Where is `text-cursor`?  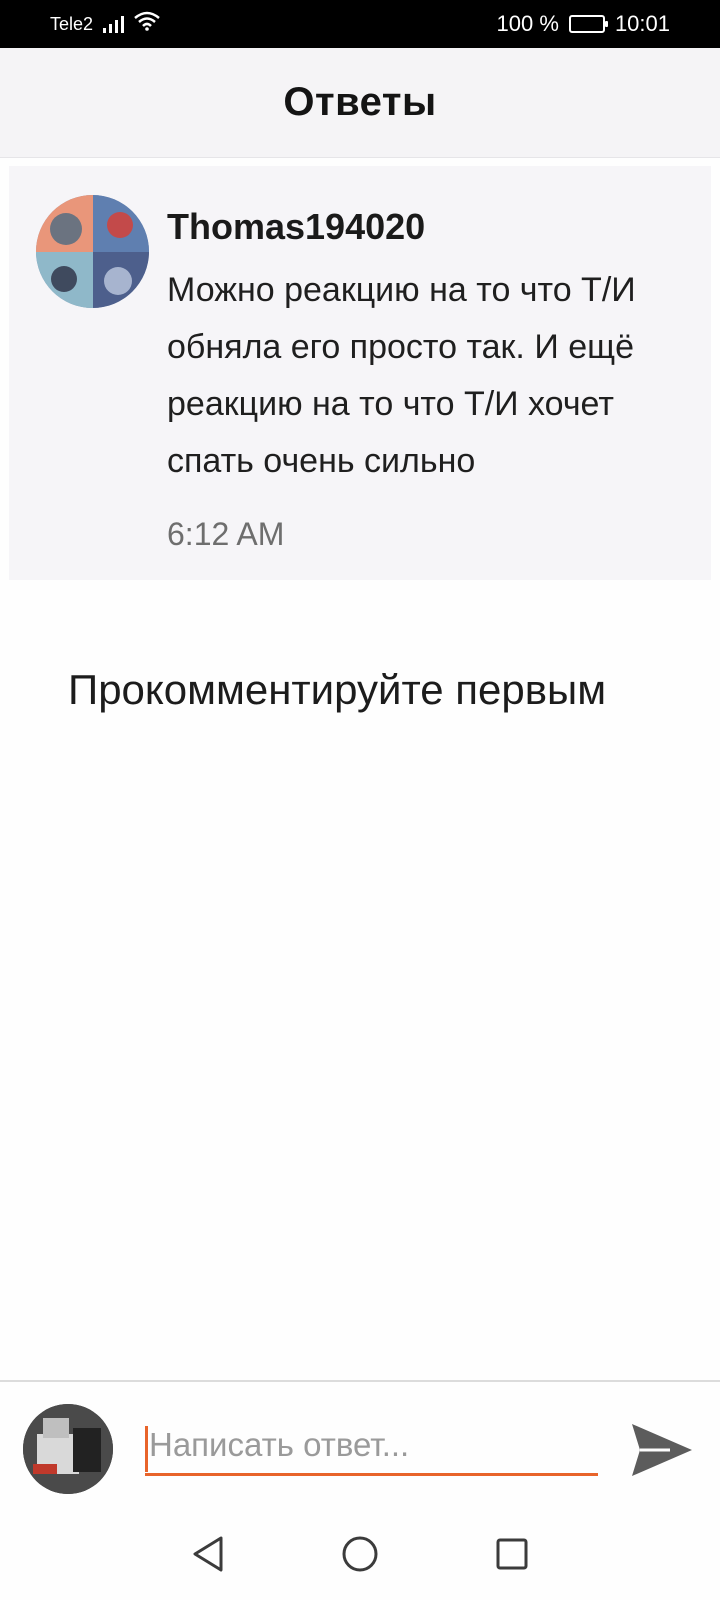
text-cursor is located at coordinates (146, 1449).